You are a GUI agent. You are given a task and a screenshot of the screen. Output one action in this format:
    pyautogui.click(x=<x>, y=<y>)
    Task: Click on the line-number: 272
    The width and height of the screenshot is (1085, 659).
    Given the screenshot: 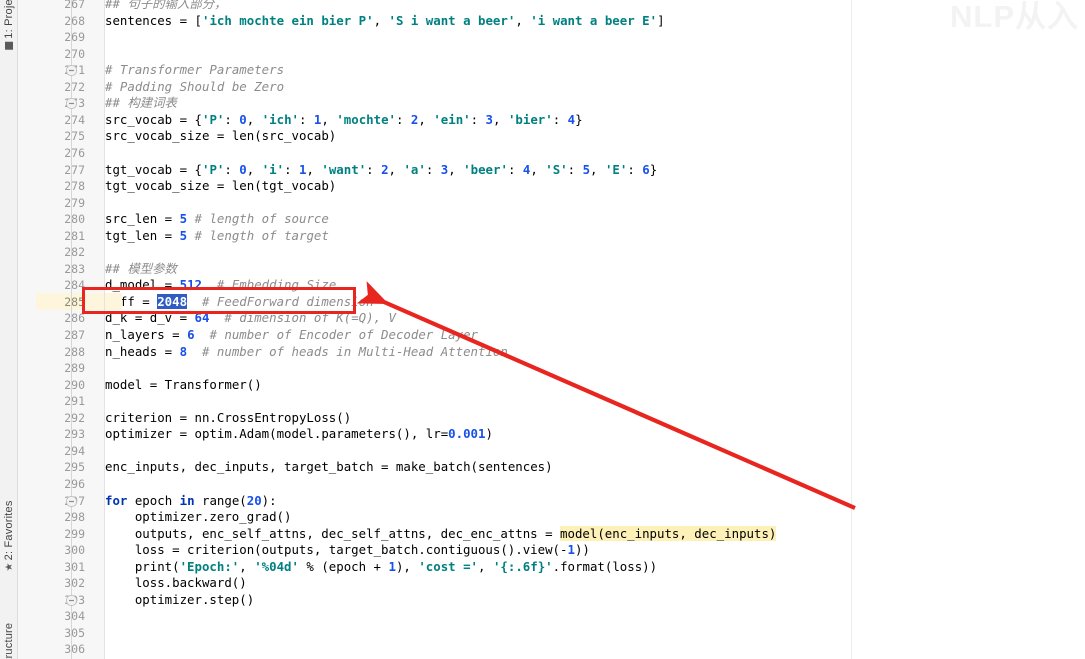 What is the action you would take?
    pyautogui.click(x=74, y=86)
    